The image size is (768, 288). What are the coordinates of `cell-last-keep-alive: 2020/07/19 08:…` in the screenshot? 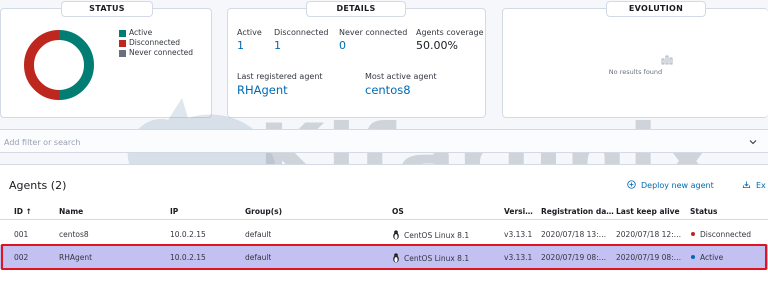 It's located at (649, 257).